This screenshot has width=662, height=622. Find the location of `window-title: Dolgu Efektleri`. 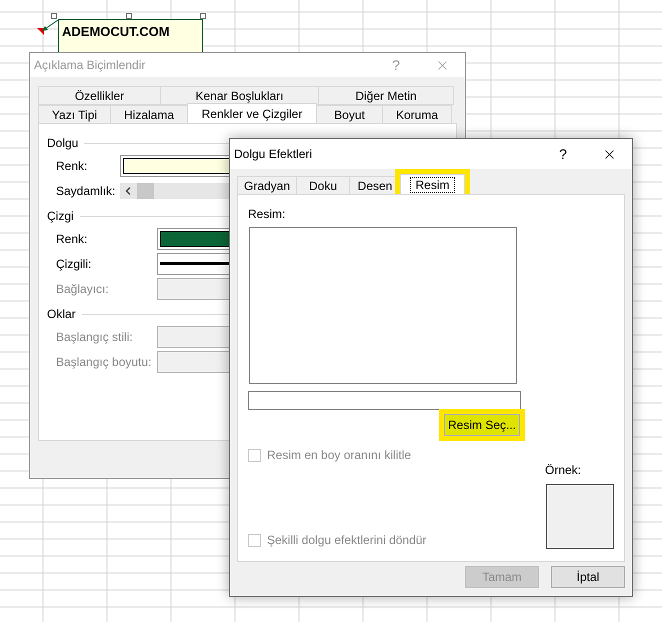

window-title: Dolgu Efektleri is located at coordinates (274, 154).